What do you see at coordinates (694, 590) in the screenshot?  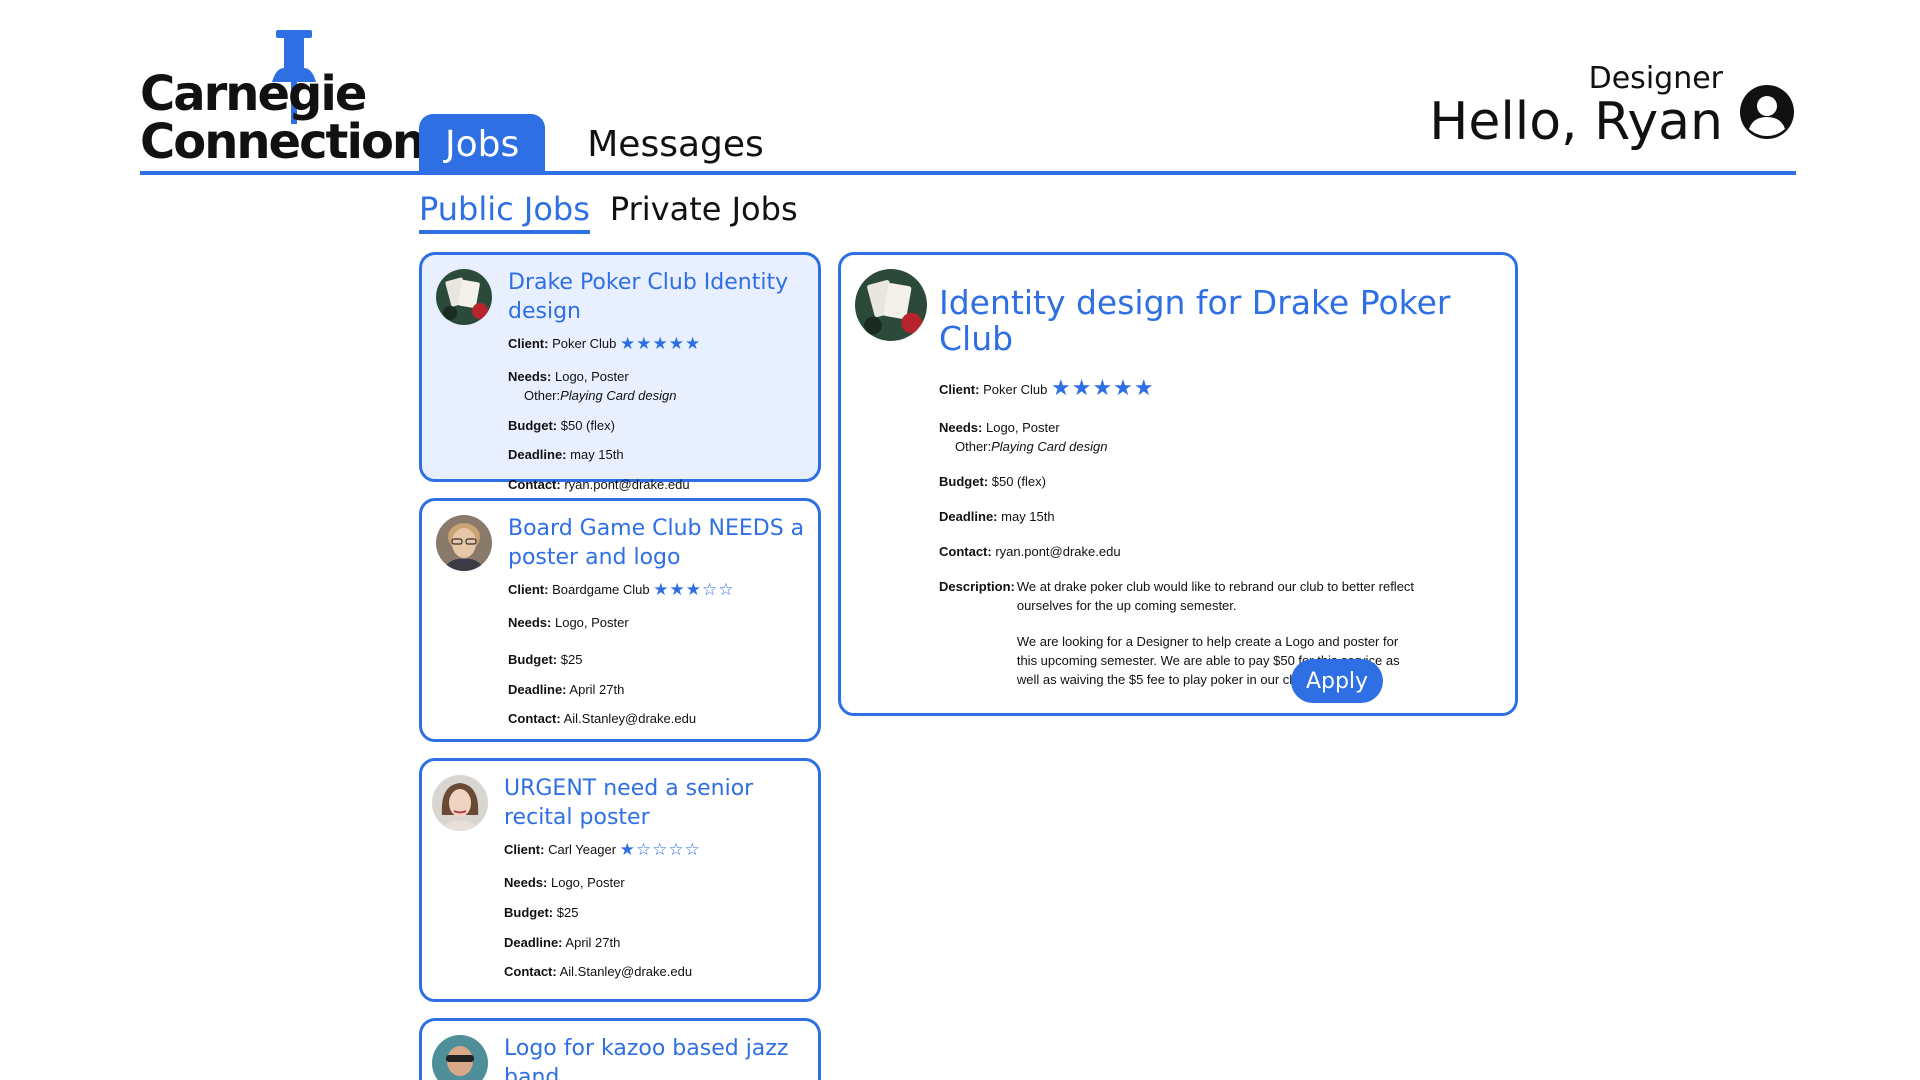 I see `rating-stars: ★★★☆☆` at bounding box center [694, 590].